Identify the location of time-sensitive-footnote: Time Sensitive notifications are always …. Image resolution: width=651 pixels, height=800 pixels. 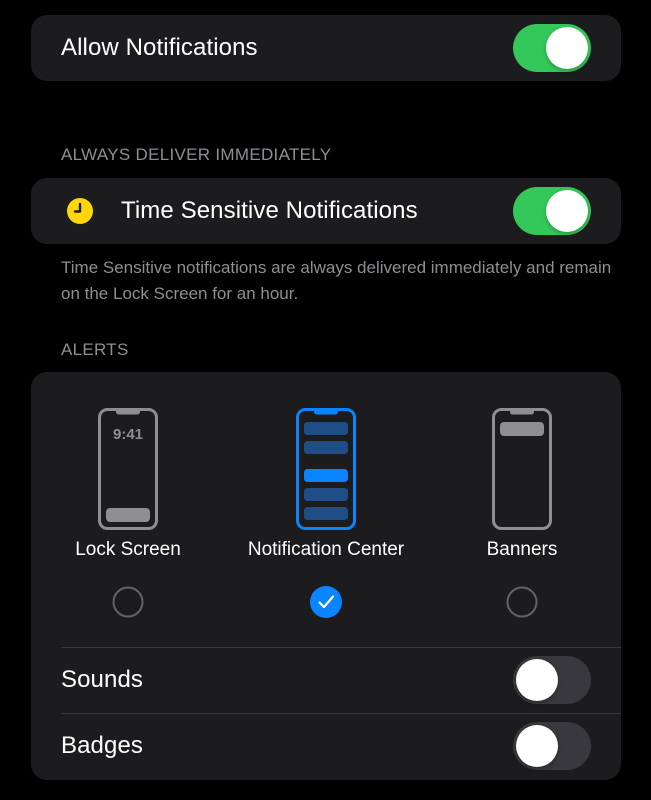
(336, 280).